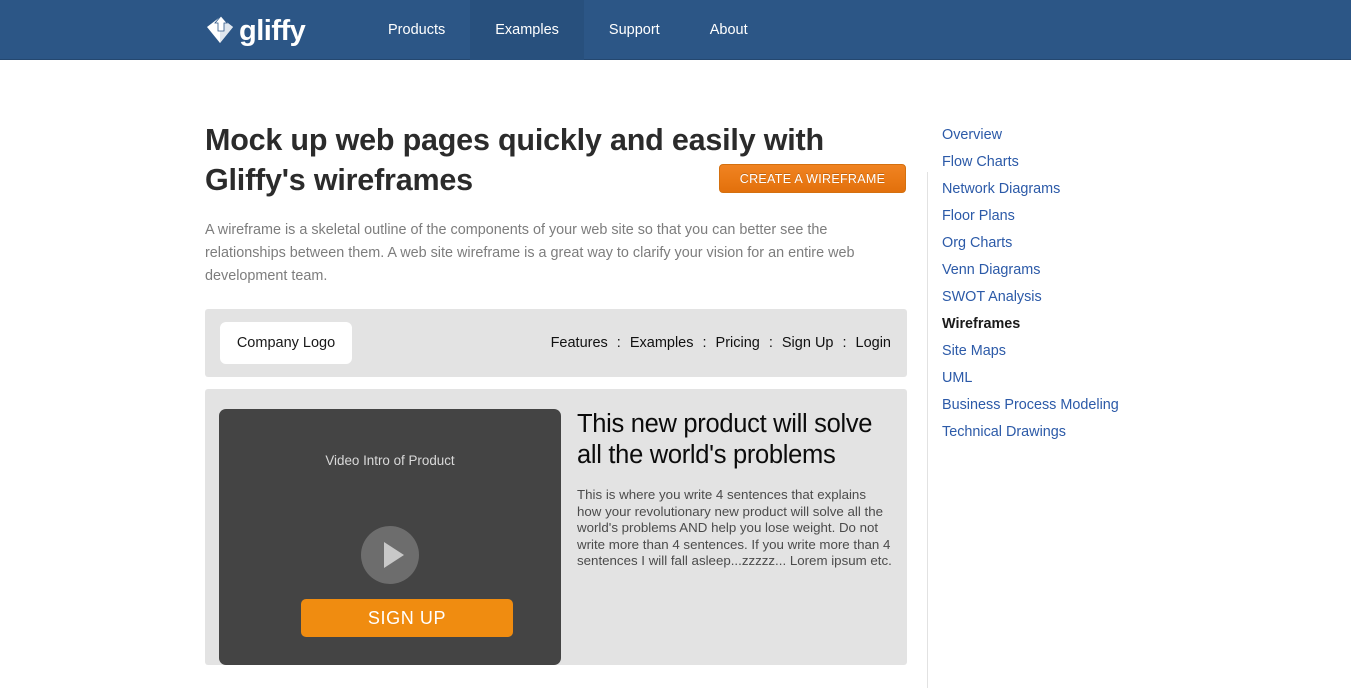  I want to click on sidebar-item-venn-diagrams: Venn Diagrams, so click(1092, 270).